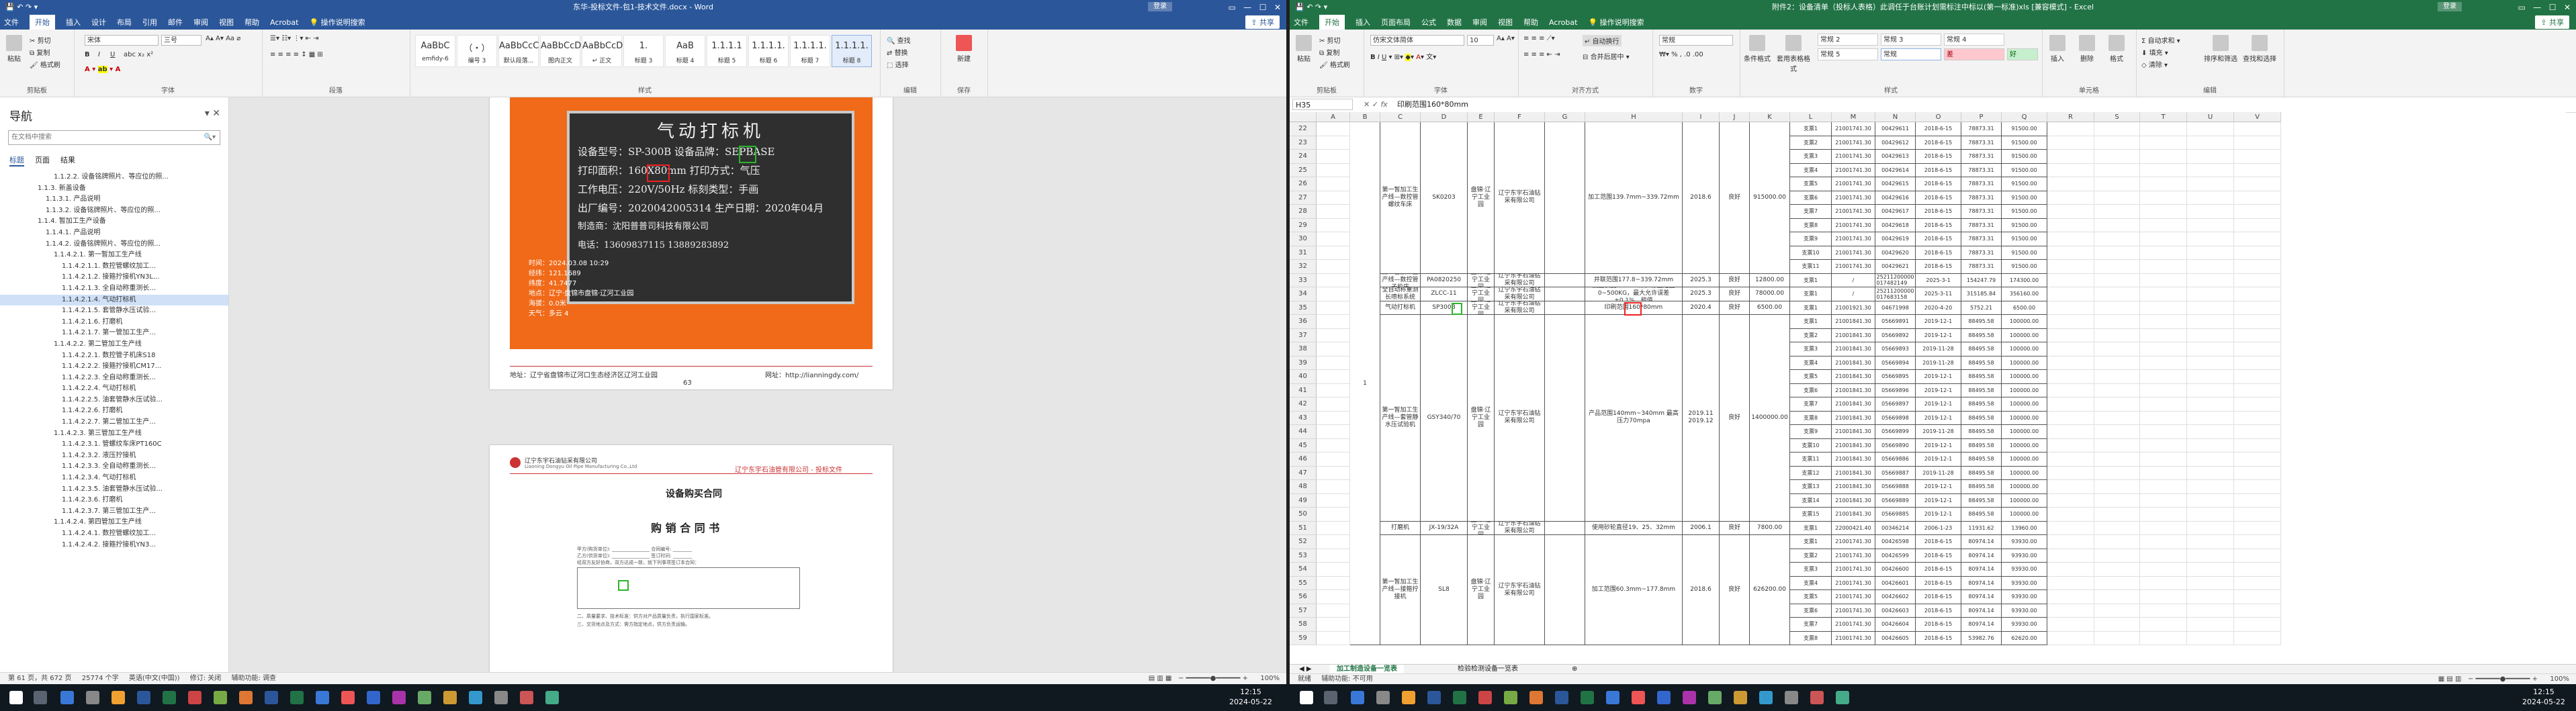 This screenshot has width=2576, height=711. What do you see at coordinates (852, 51) in the screenshot?
I see `style-heading-8: 1.1.1.1. 标题 8` at bounding box center [852, 51].